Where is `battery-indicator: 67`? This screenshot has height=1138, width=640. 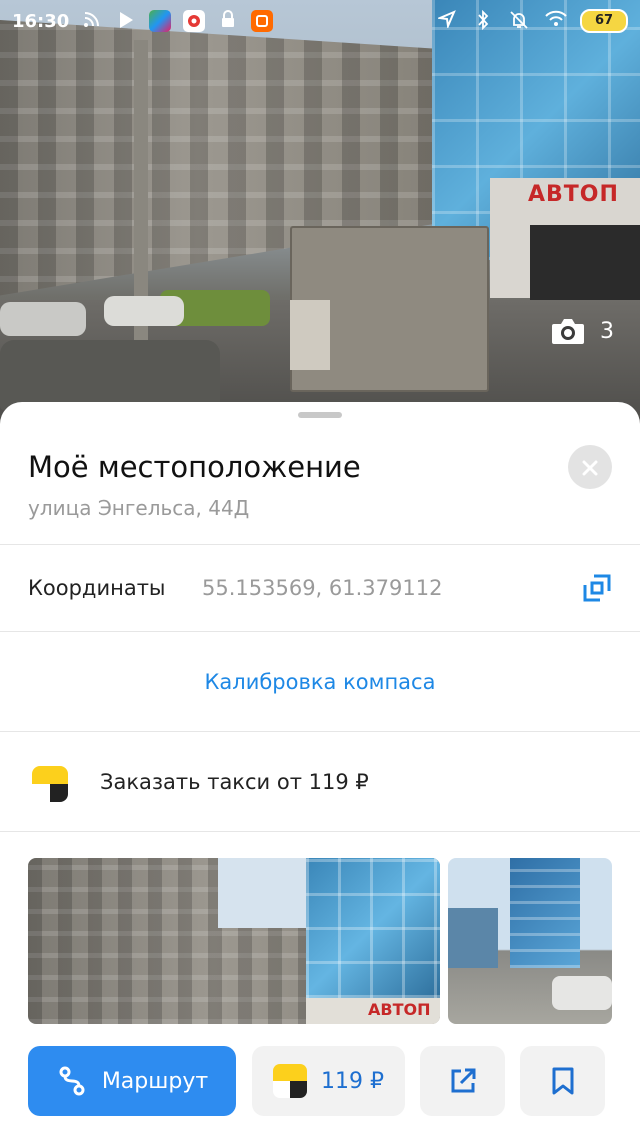
battery-indicator: 67 is located at coordinates (604, 21).